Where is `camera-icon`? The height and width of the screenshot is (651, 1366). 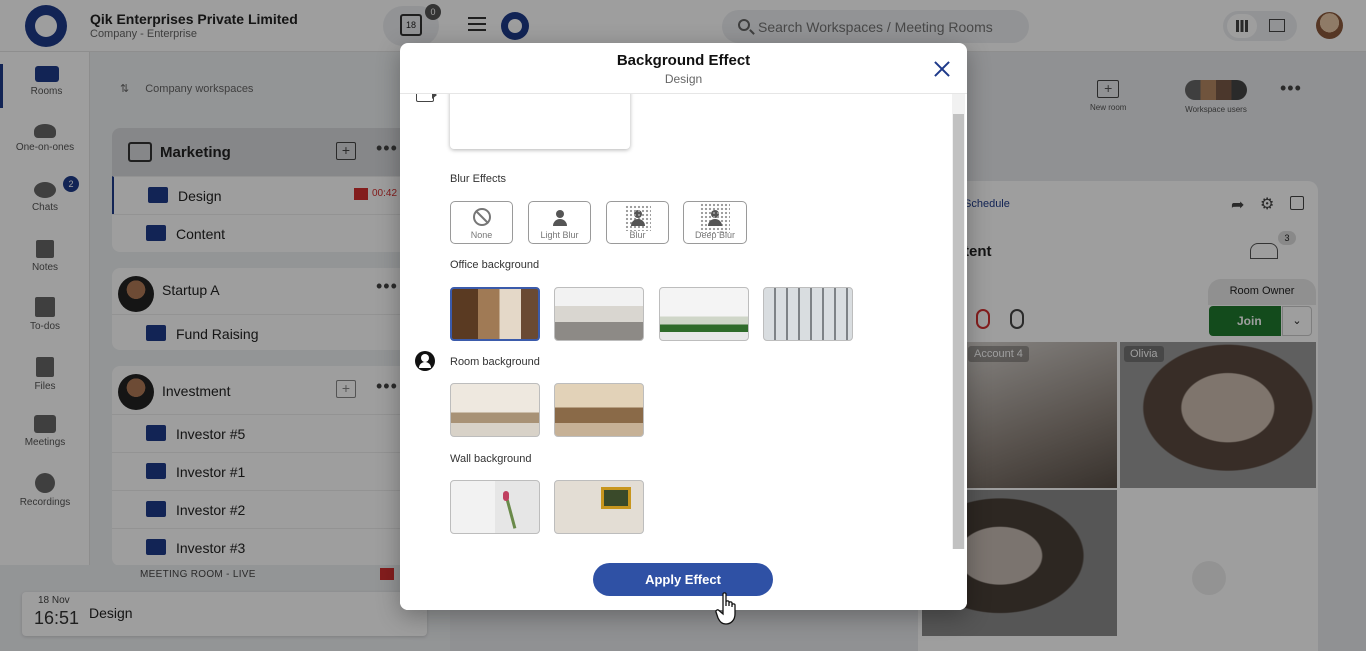
camera-icon is located at coordinates (426, 98).